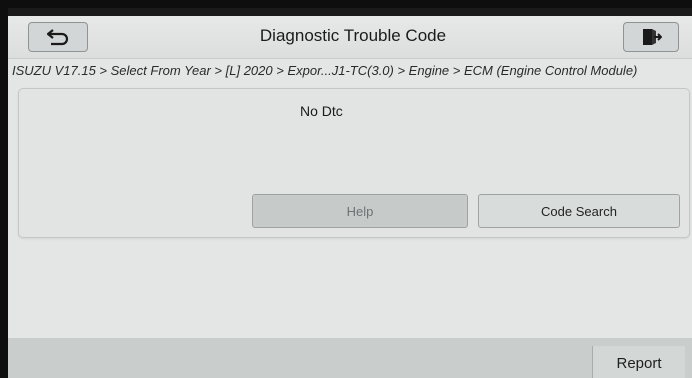 The width and height of the screenshot is (692, 378). I want to click on status-bar, so click(350, 12).